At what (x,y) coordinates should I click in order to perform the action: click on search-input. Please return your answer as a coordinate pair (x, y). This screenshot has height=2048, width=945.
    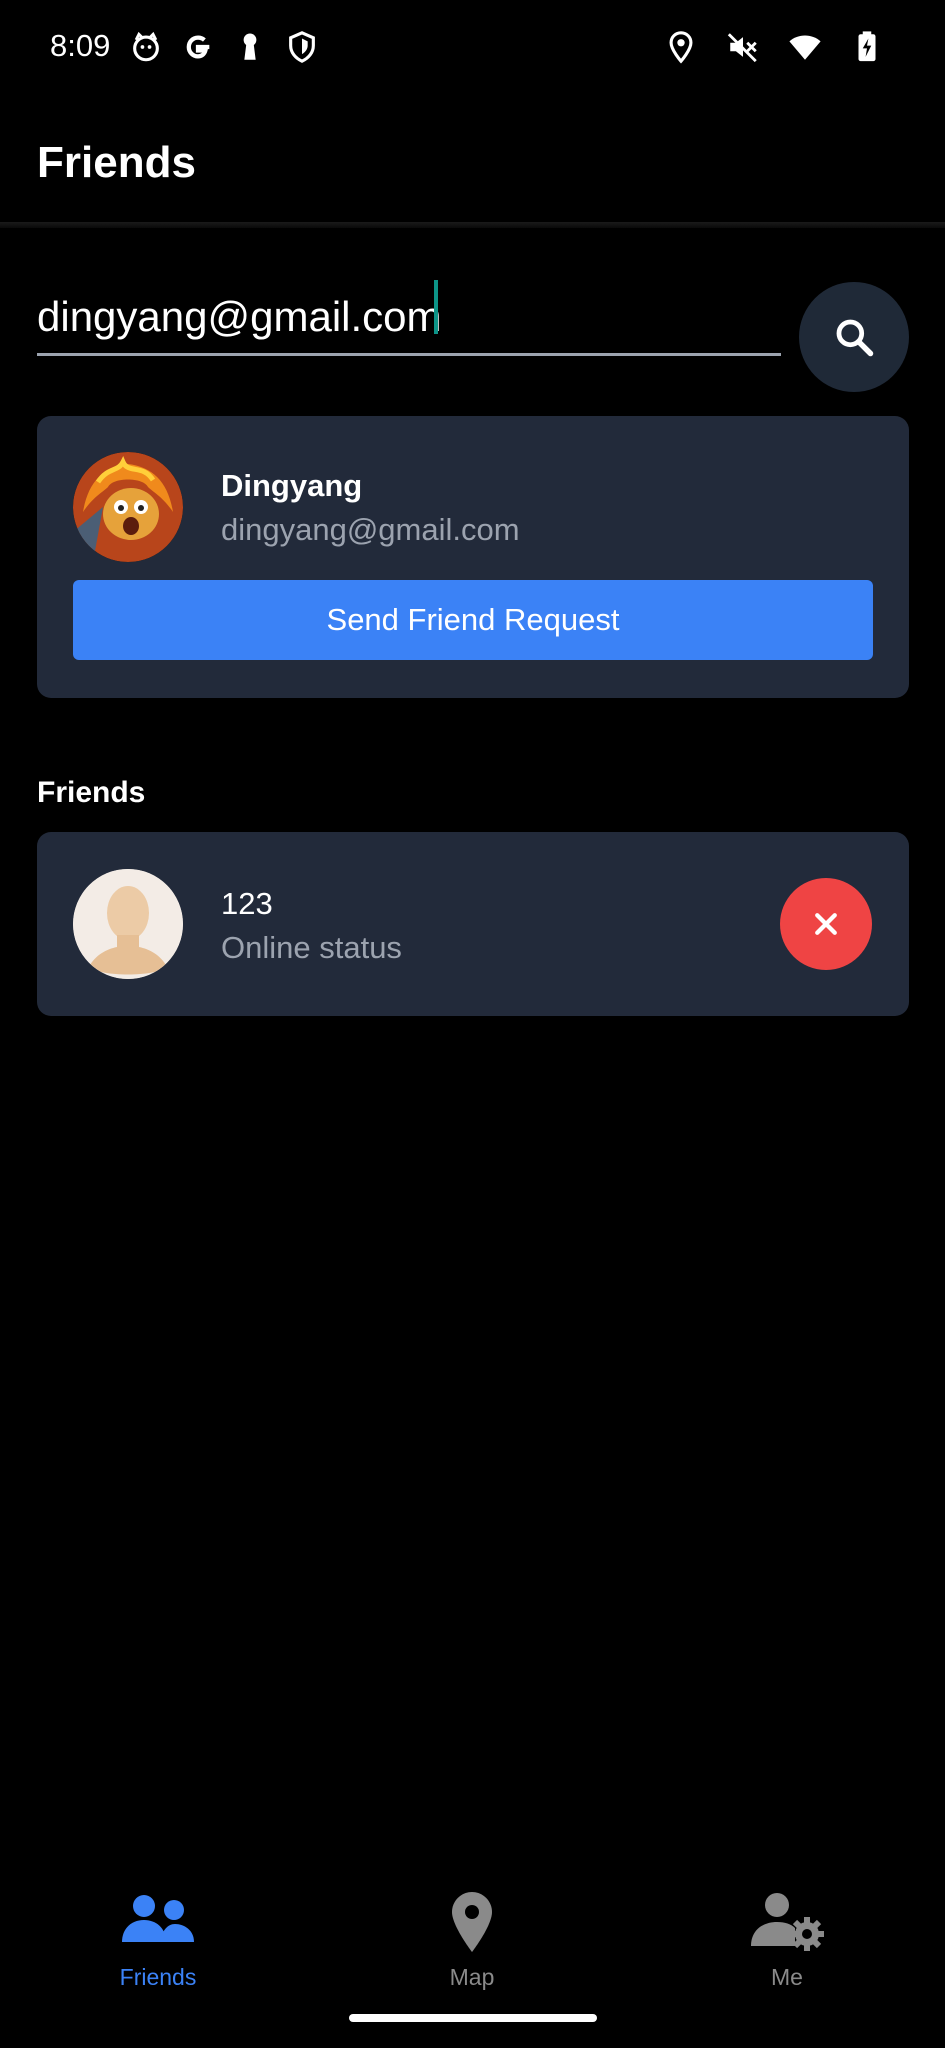
    Looking at the image, I should click on (409, 313).